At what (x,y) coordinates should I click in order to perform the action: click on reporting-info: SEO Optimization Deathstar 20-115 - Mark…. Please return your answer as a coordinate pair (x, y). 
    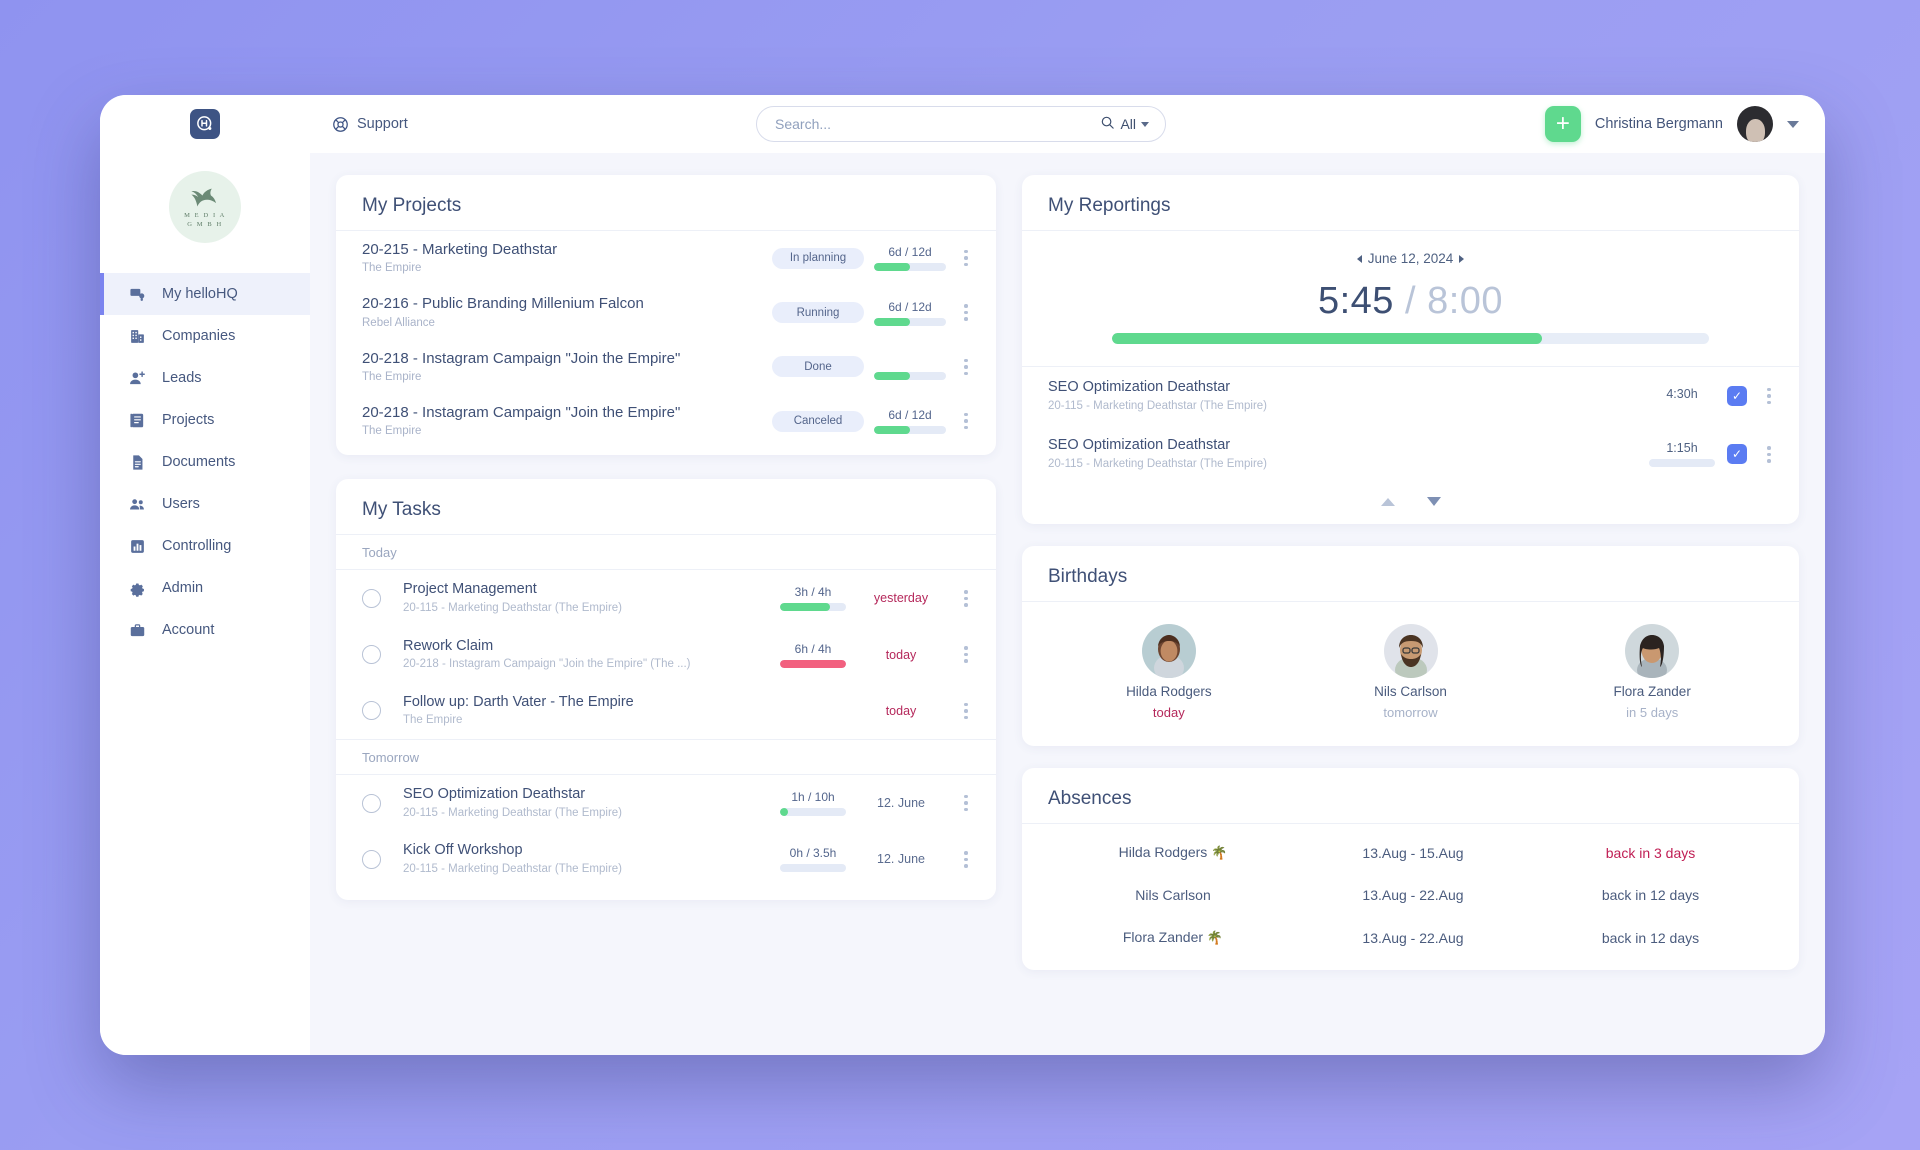
    Looking at the image, I should click on (1342, 396).